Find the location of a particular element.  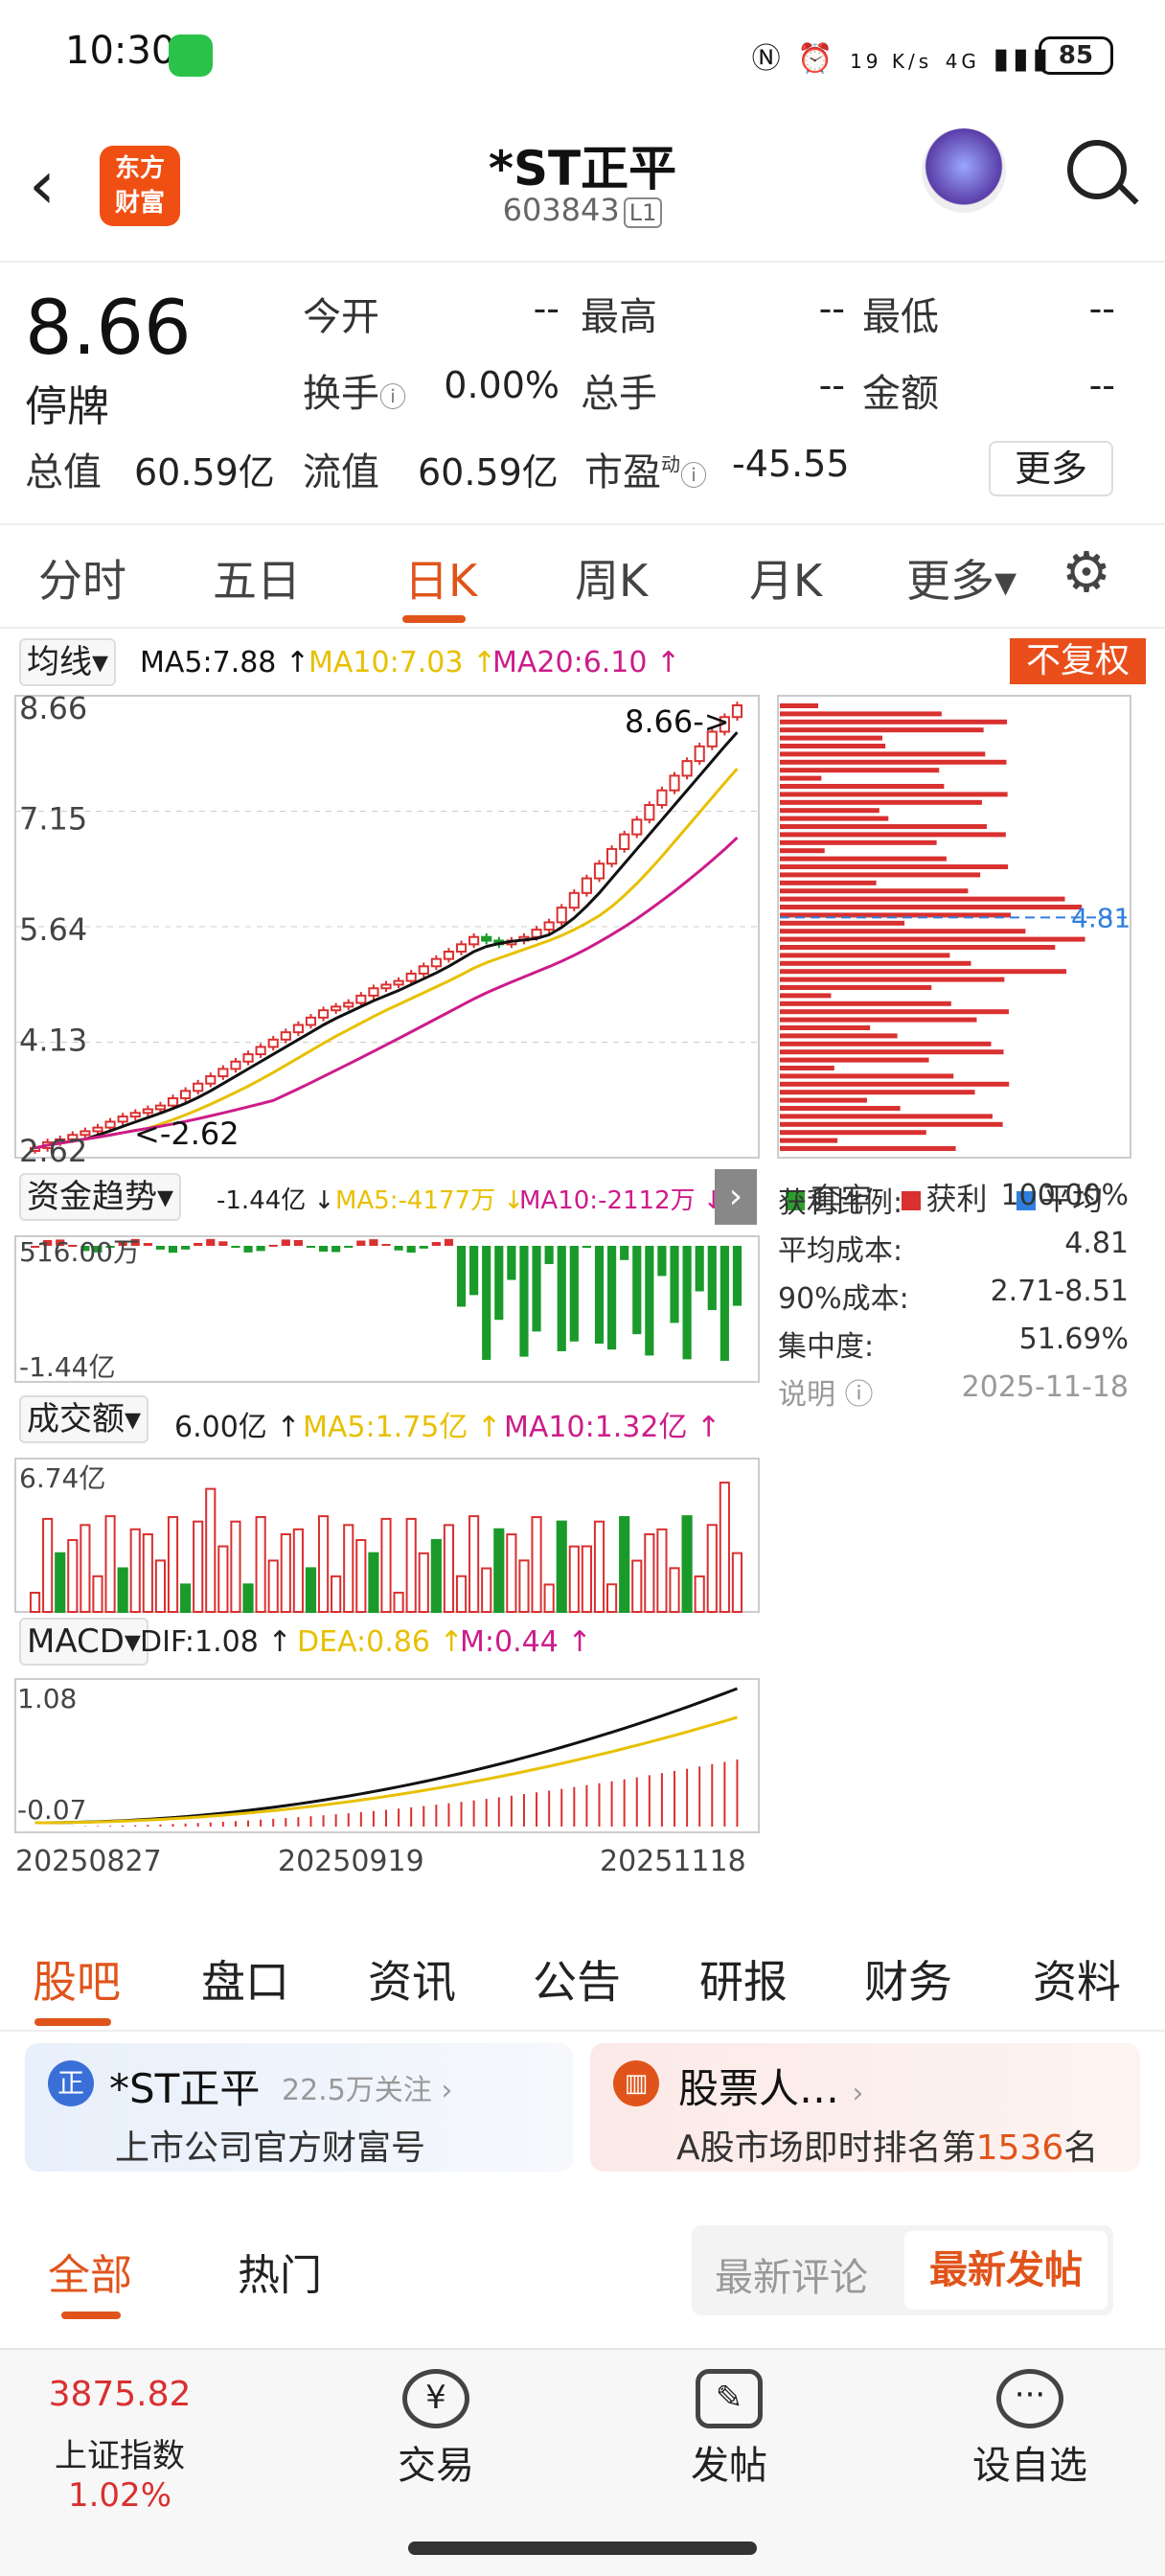

content-tabs: 股吧 盘口 资讯 公告 研报 财务 资料 is located at coordinates (582, 1979).